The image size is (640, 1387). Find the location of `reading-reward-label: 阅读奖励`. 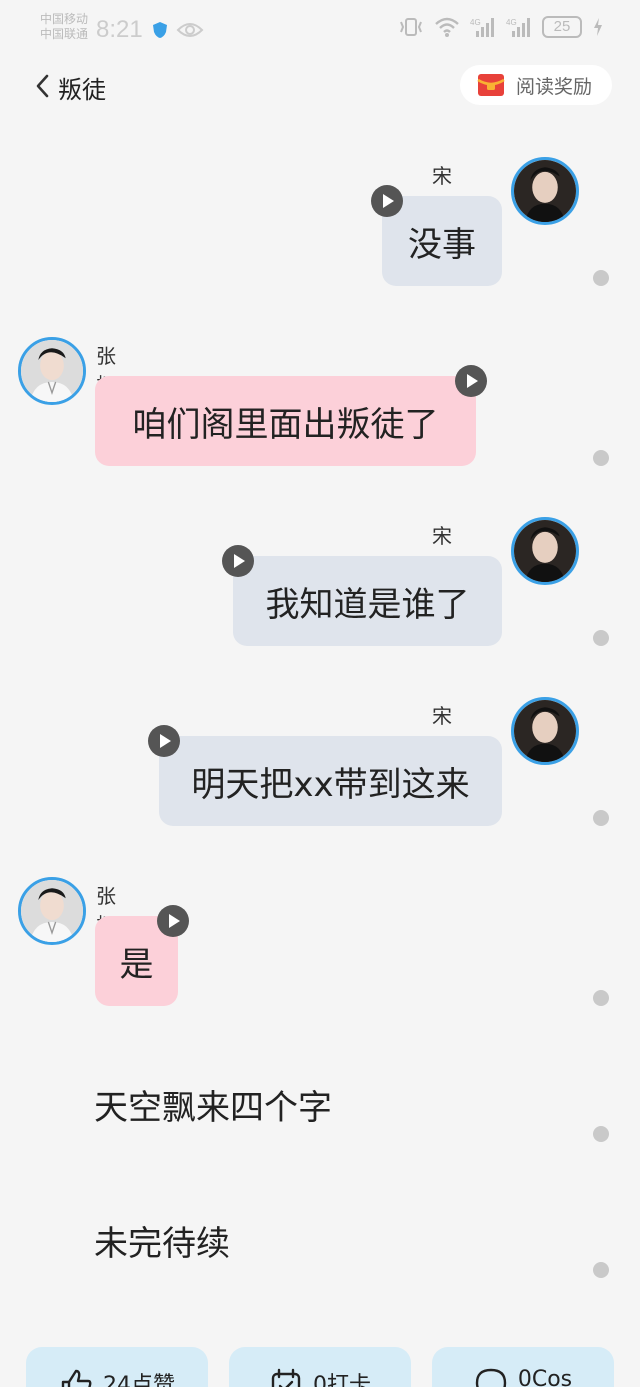

reading-reward-label: 阅读奖励 is located at coordinates (554, 86).